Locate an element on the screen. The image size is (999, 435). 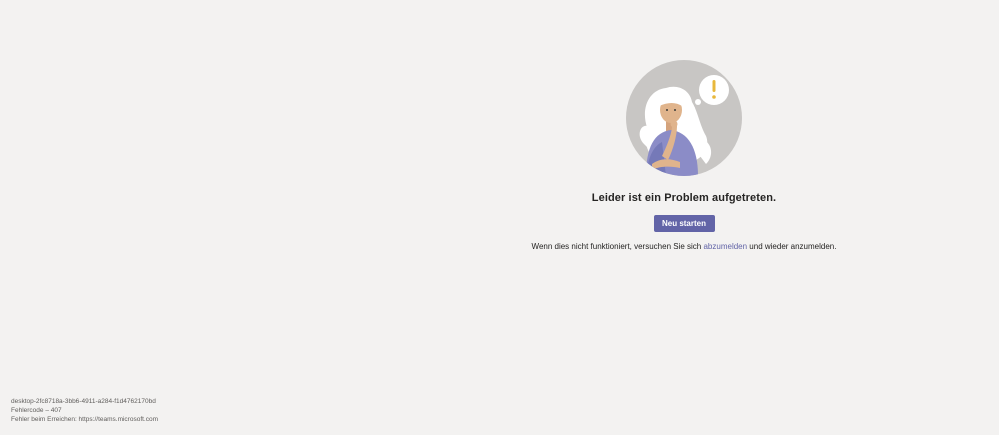
error-code: Fehlercode – 407 is located at coordinates (36, 410).